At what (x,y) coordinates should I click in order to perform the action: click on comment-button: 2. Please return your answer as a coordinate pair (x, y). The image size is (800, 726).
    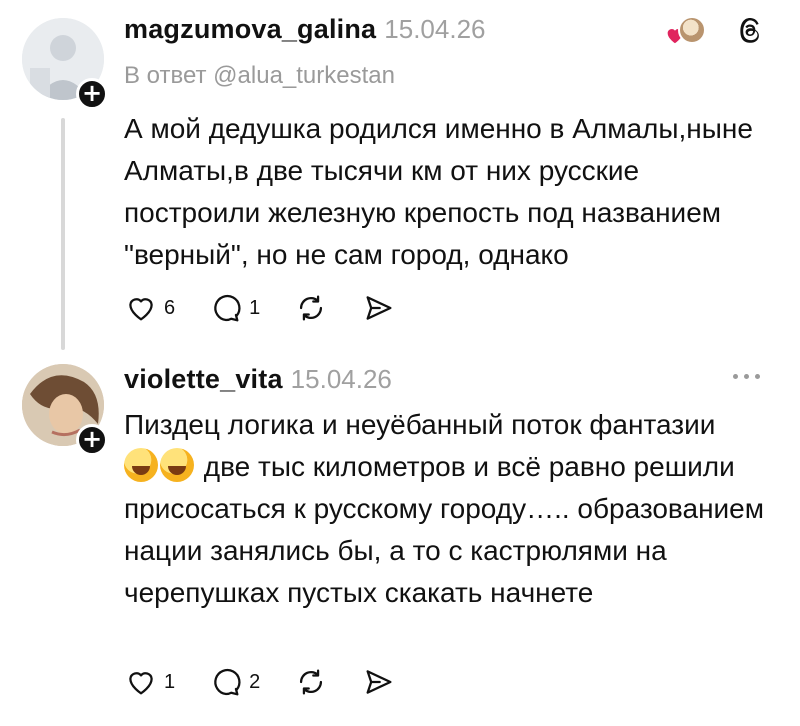
    Looking at the image, I should click on (234, 682).